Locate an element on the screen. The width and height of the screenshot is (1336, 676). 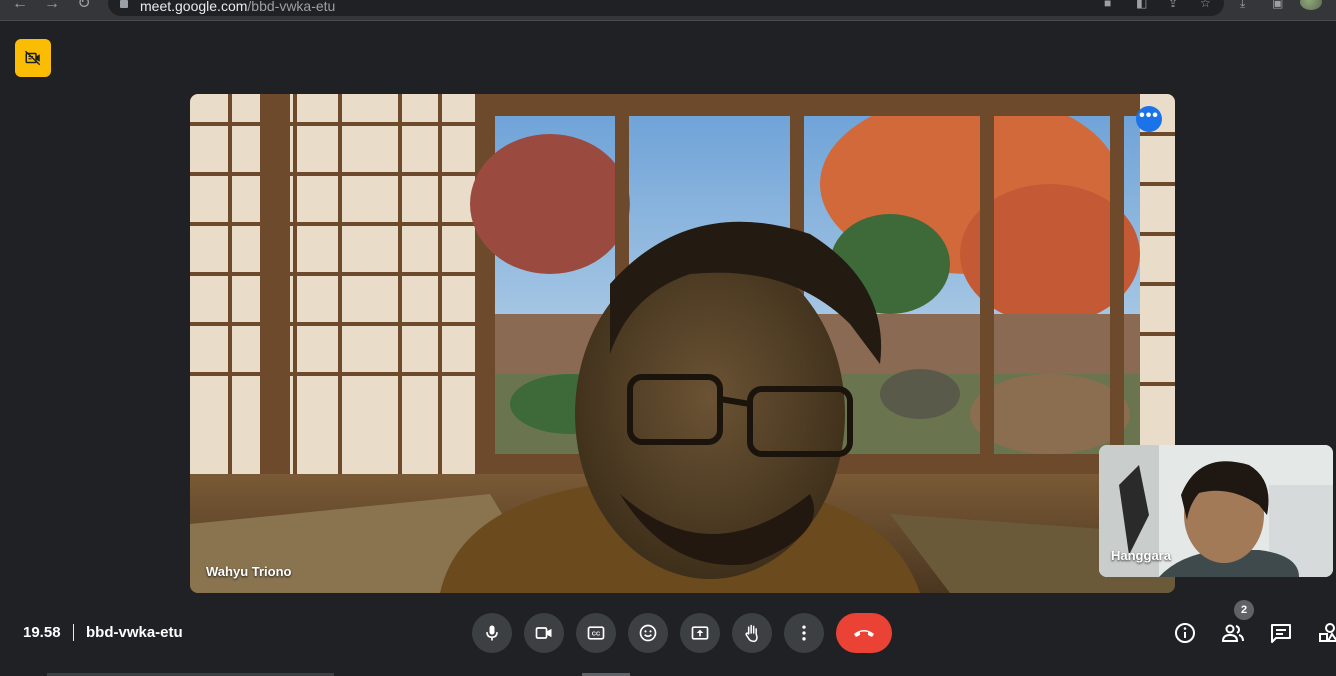
activities-icon is located at coordinates (1326, 633).